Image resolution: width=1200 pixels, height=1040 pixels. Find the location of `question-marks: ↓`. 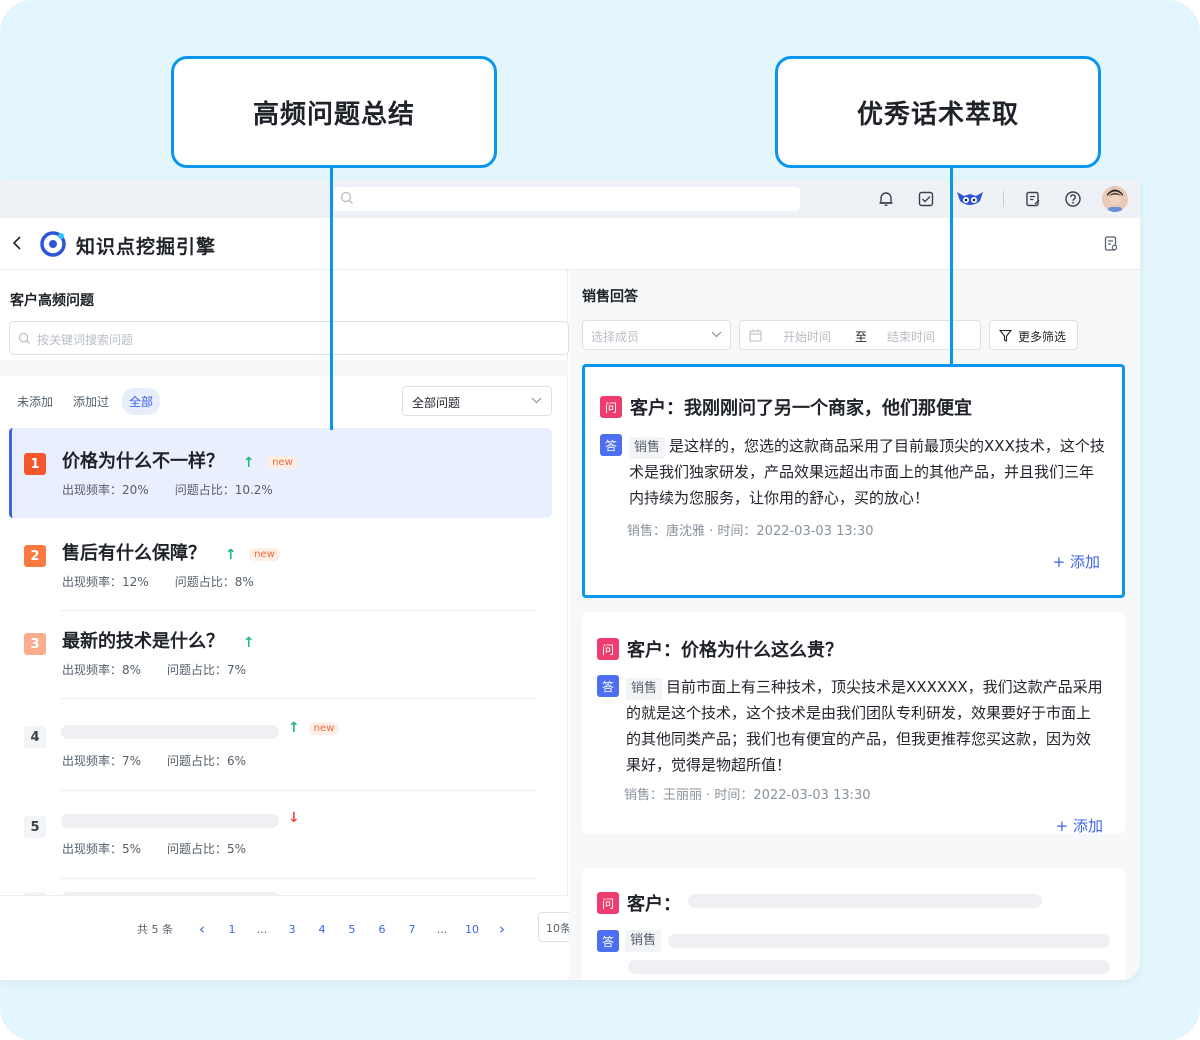

question-marks: ↓ is located at coordinates (294, 818).